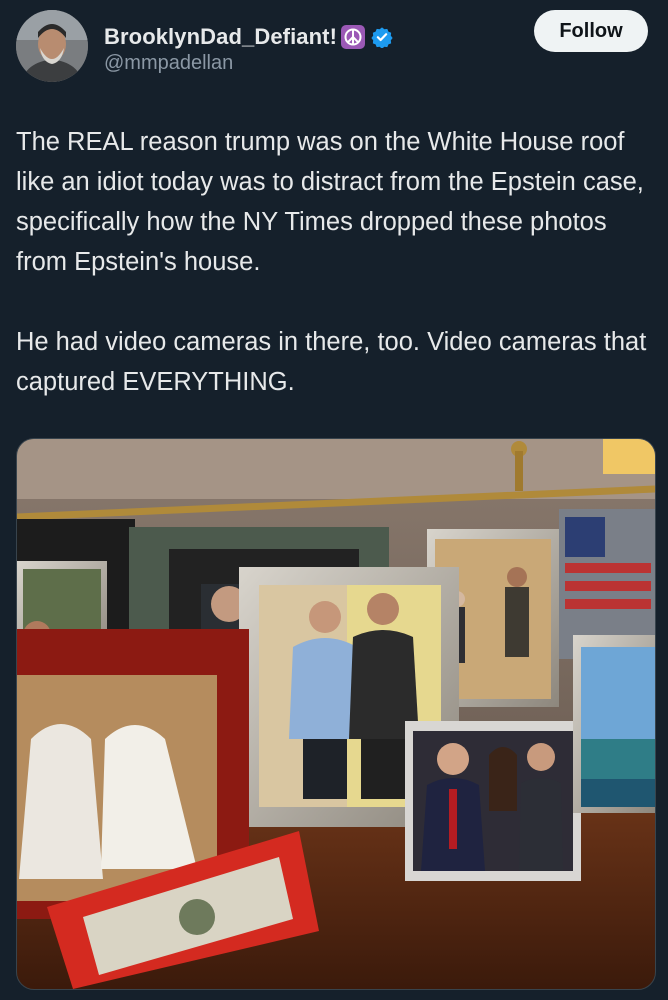  Describe the element at coordinates (220, 37) in the screenshot. I see `author-display-name: BrooklynDad_Defiant!` at that location.